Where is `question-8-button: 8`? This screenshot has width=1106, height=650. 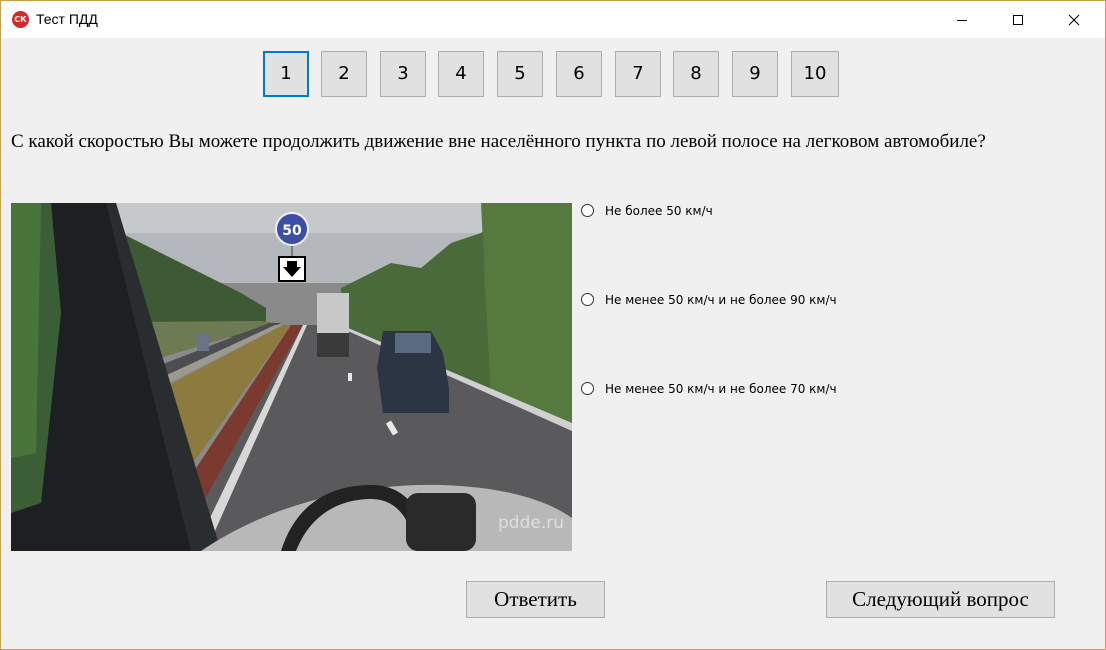
question-8-button: 8 is located at coordinates (696, 74).